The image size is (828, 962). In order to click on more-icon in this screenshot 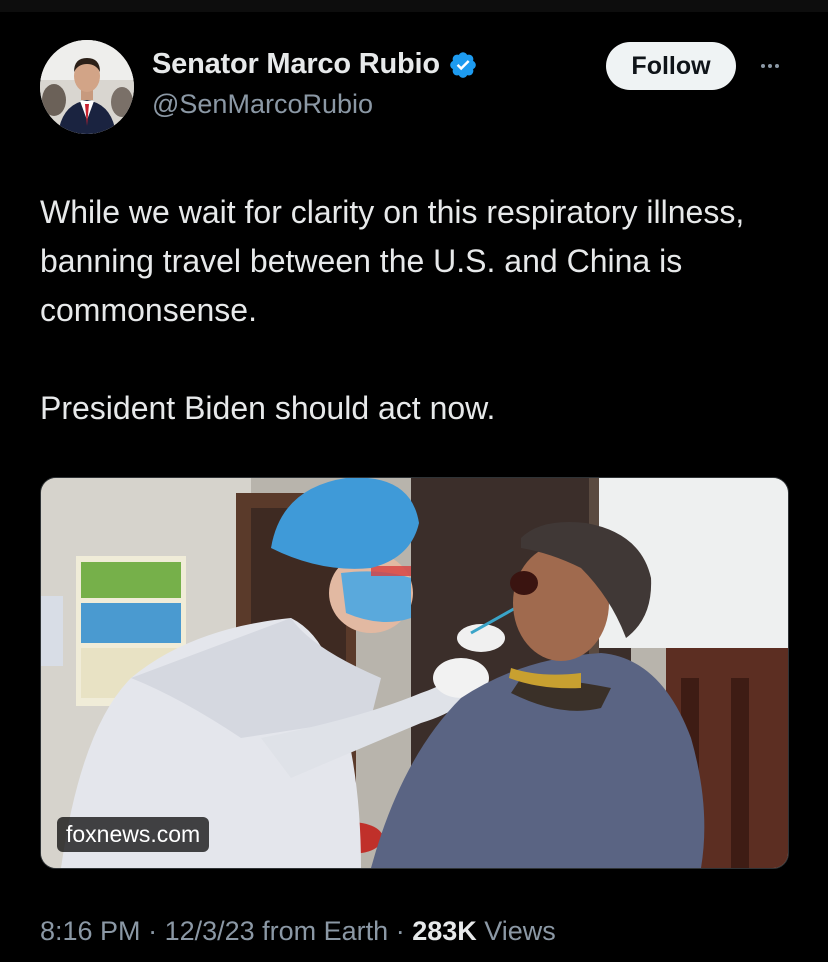, I will do `click(770, 66)`.